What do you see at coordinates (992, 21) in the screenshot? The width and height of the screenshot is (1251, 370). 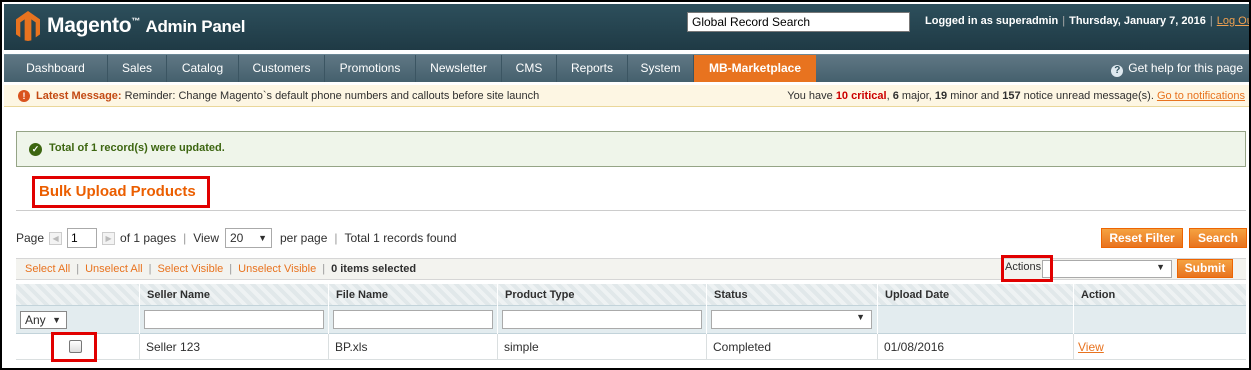 I see `logged-in-text: Logged in as superadmin` at bounding box center [992, 21].